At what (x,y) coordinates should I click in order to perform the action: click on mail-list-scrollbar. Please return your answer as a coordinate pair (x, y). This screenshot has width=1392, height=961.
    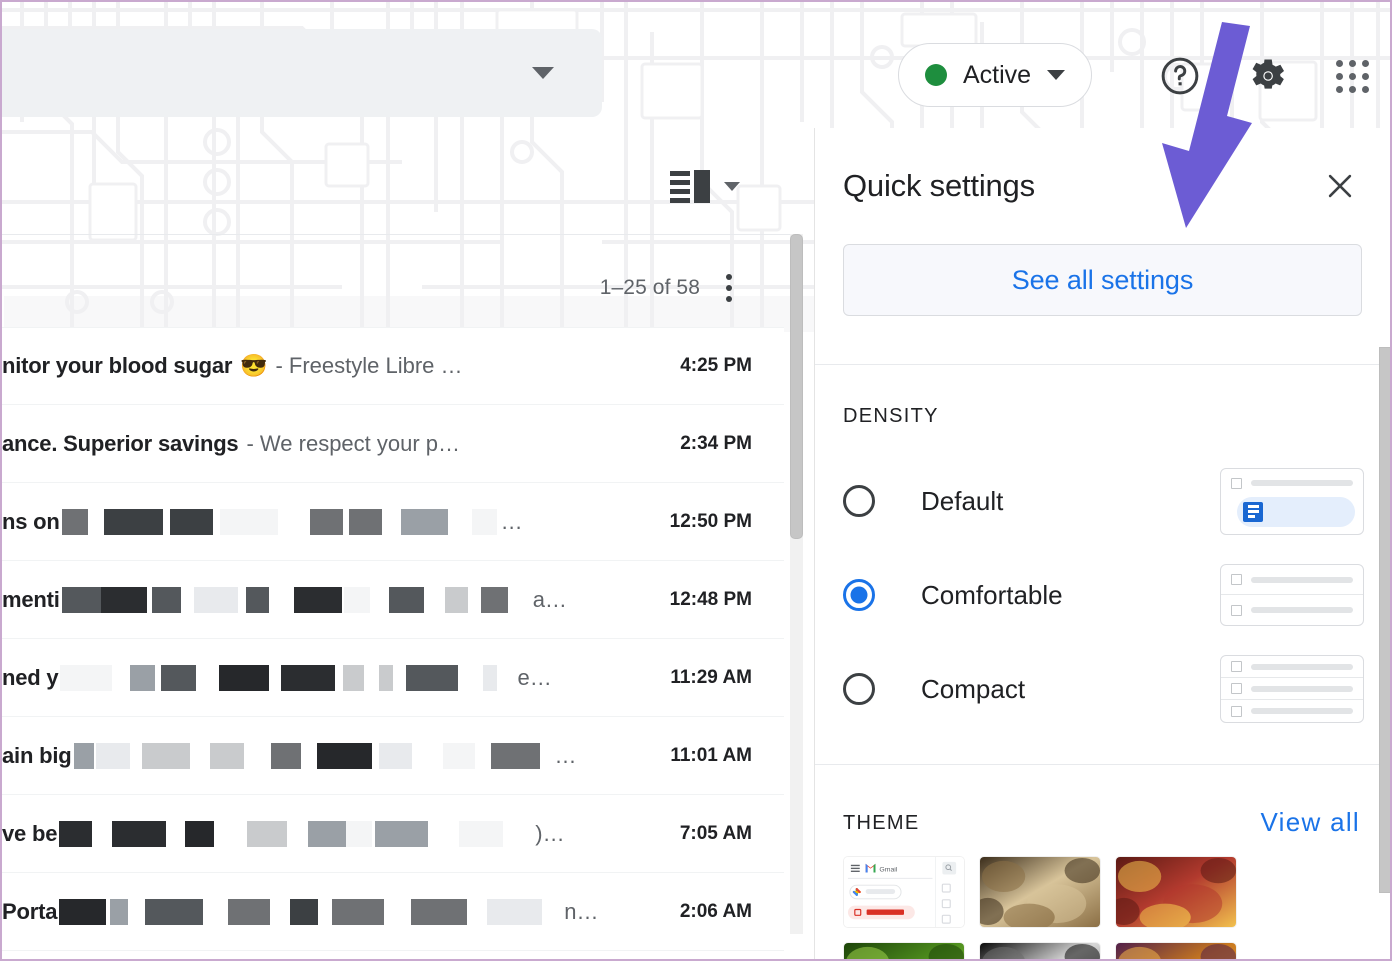
    Looking at the image, I should click on (796, 584).